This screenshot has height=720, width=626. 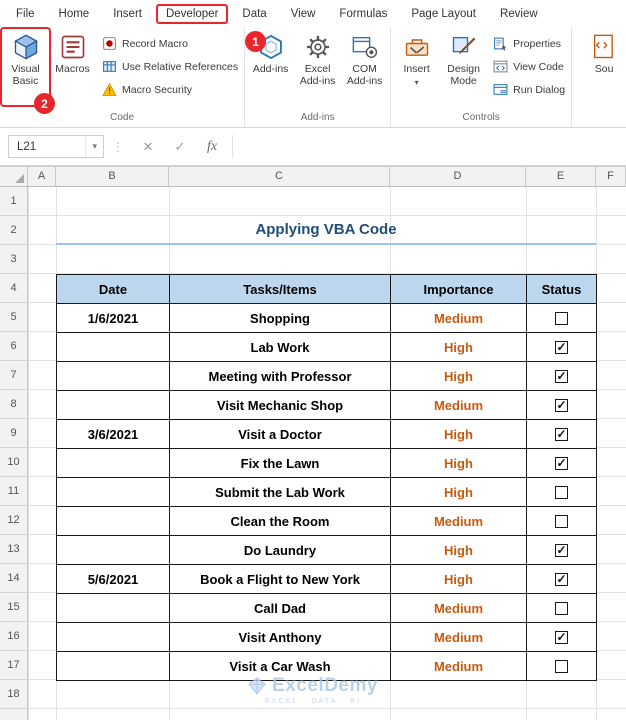 What do you see at coordinates (13, 375) in the screenshot?
I see `row-header-7: 7` at bounding box center [13, 375].